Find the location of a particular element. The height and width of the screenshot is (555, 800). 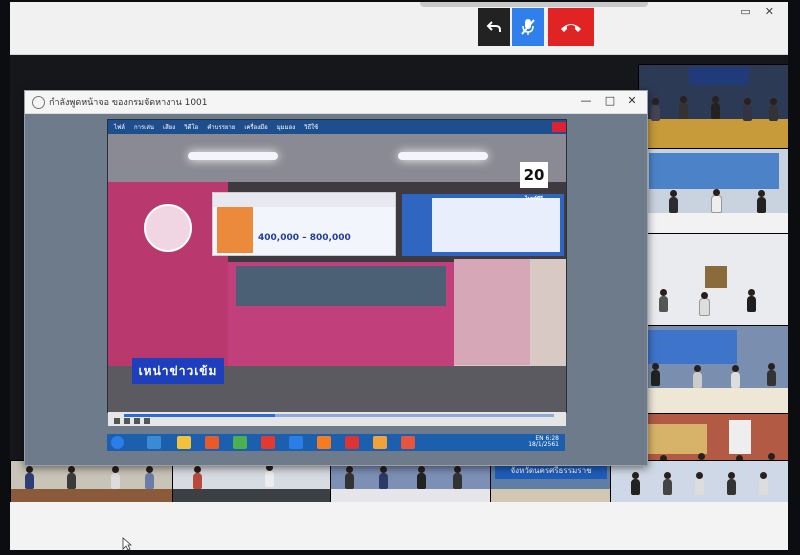

participant-tile-9: จังหวัดนครศรีธรรมราช is located at coordinates (551, 482).